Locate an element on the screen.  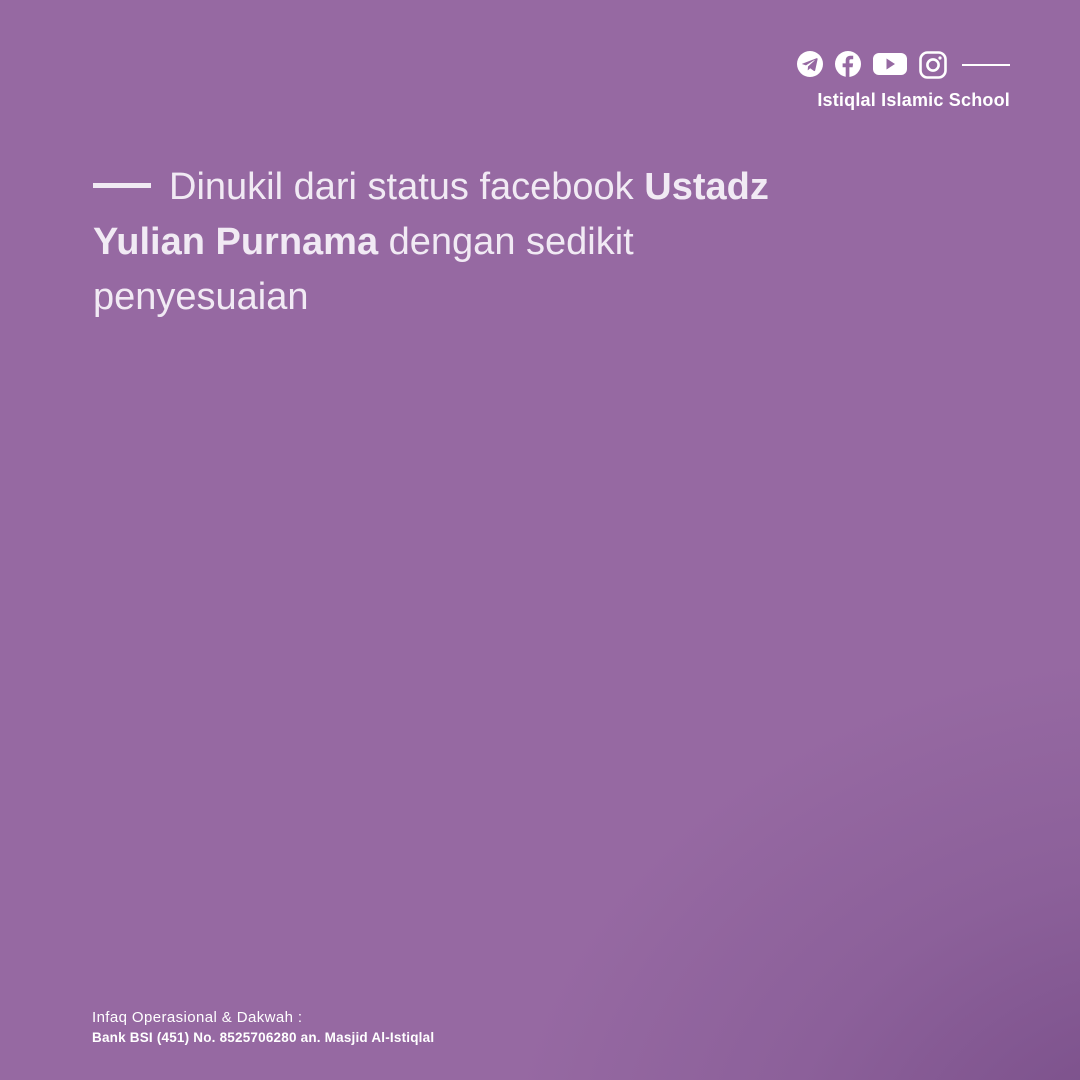
youtube-icon is located at coordinates (890, 65).